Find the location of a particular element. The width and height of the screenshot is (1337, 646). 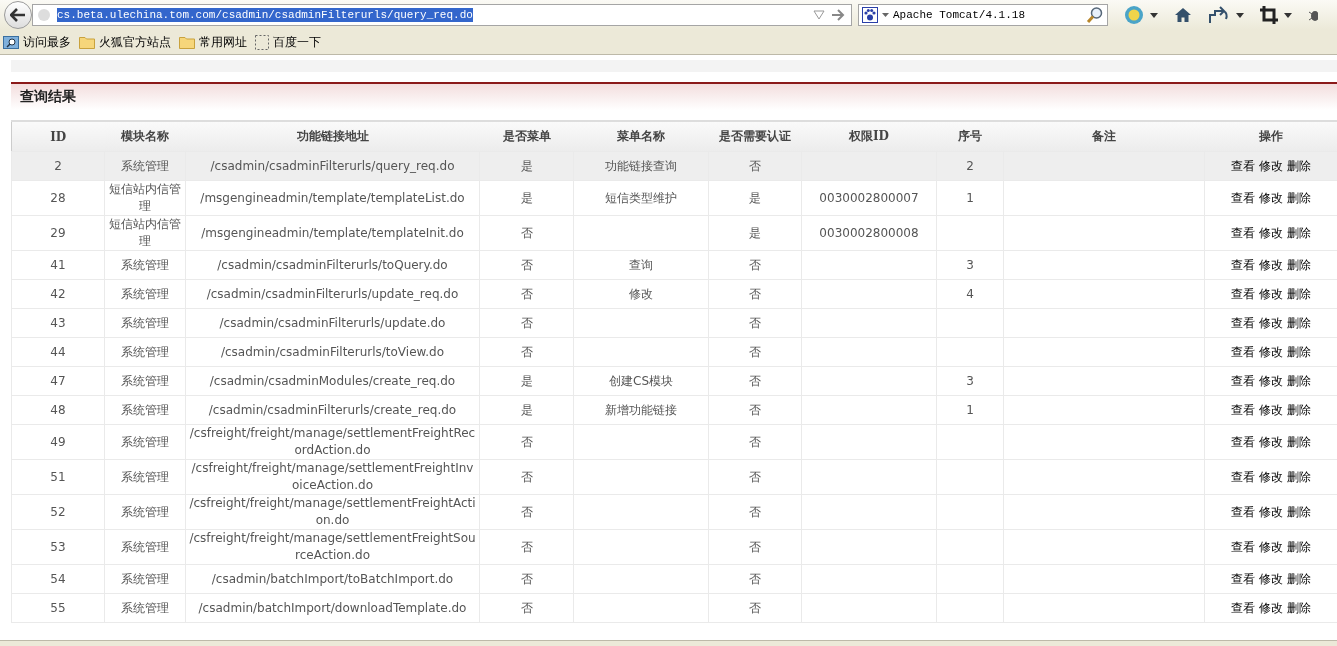

bookmark-item: 百度一下 is located at coordinates (288, 42).